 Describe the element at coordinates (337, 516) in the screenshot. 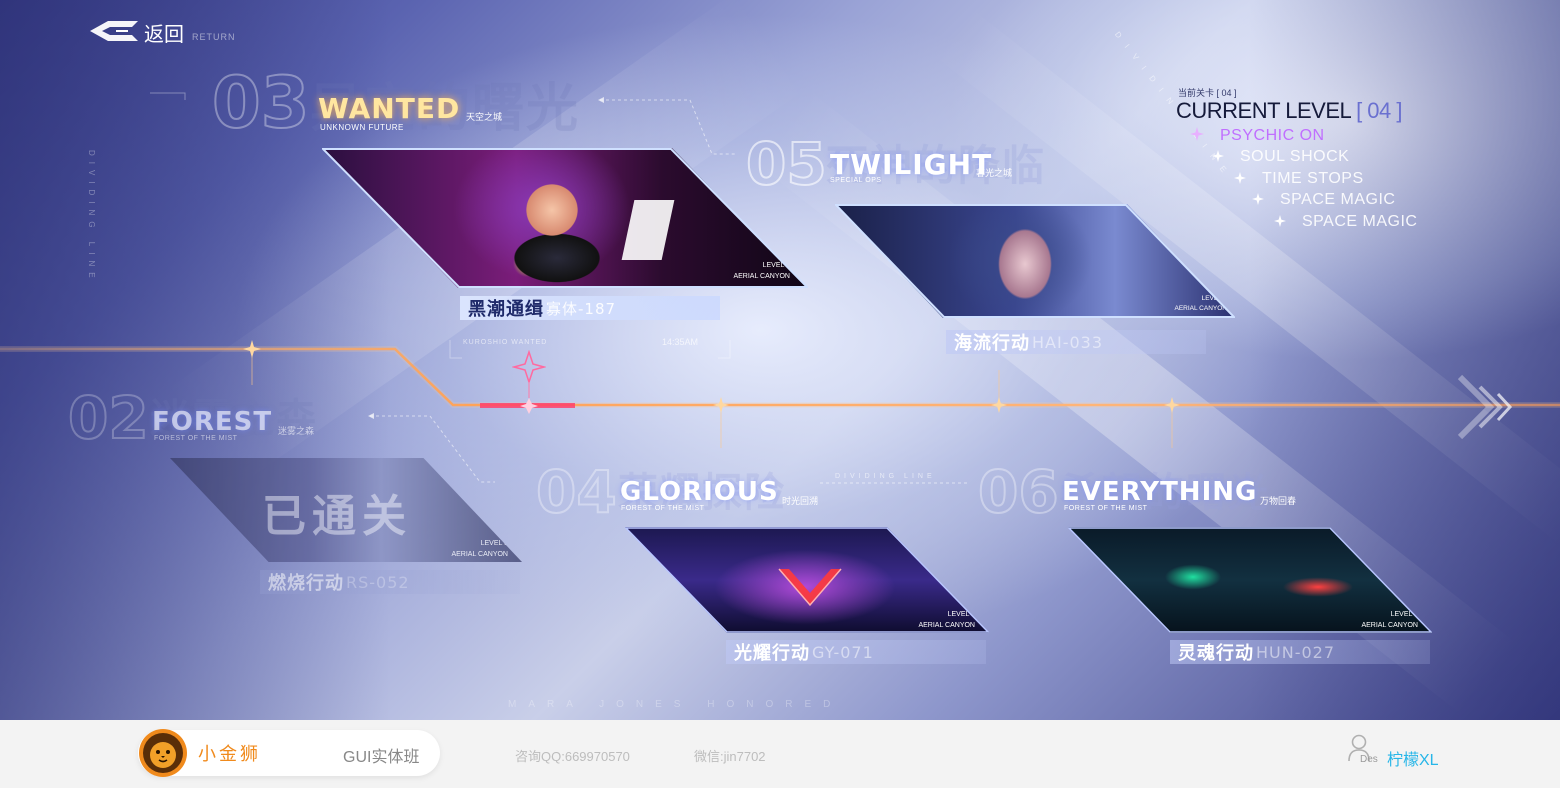

I see `cleared-stamp: 已通关` at that location.